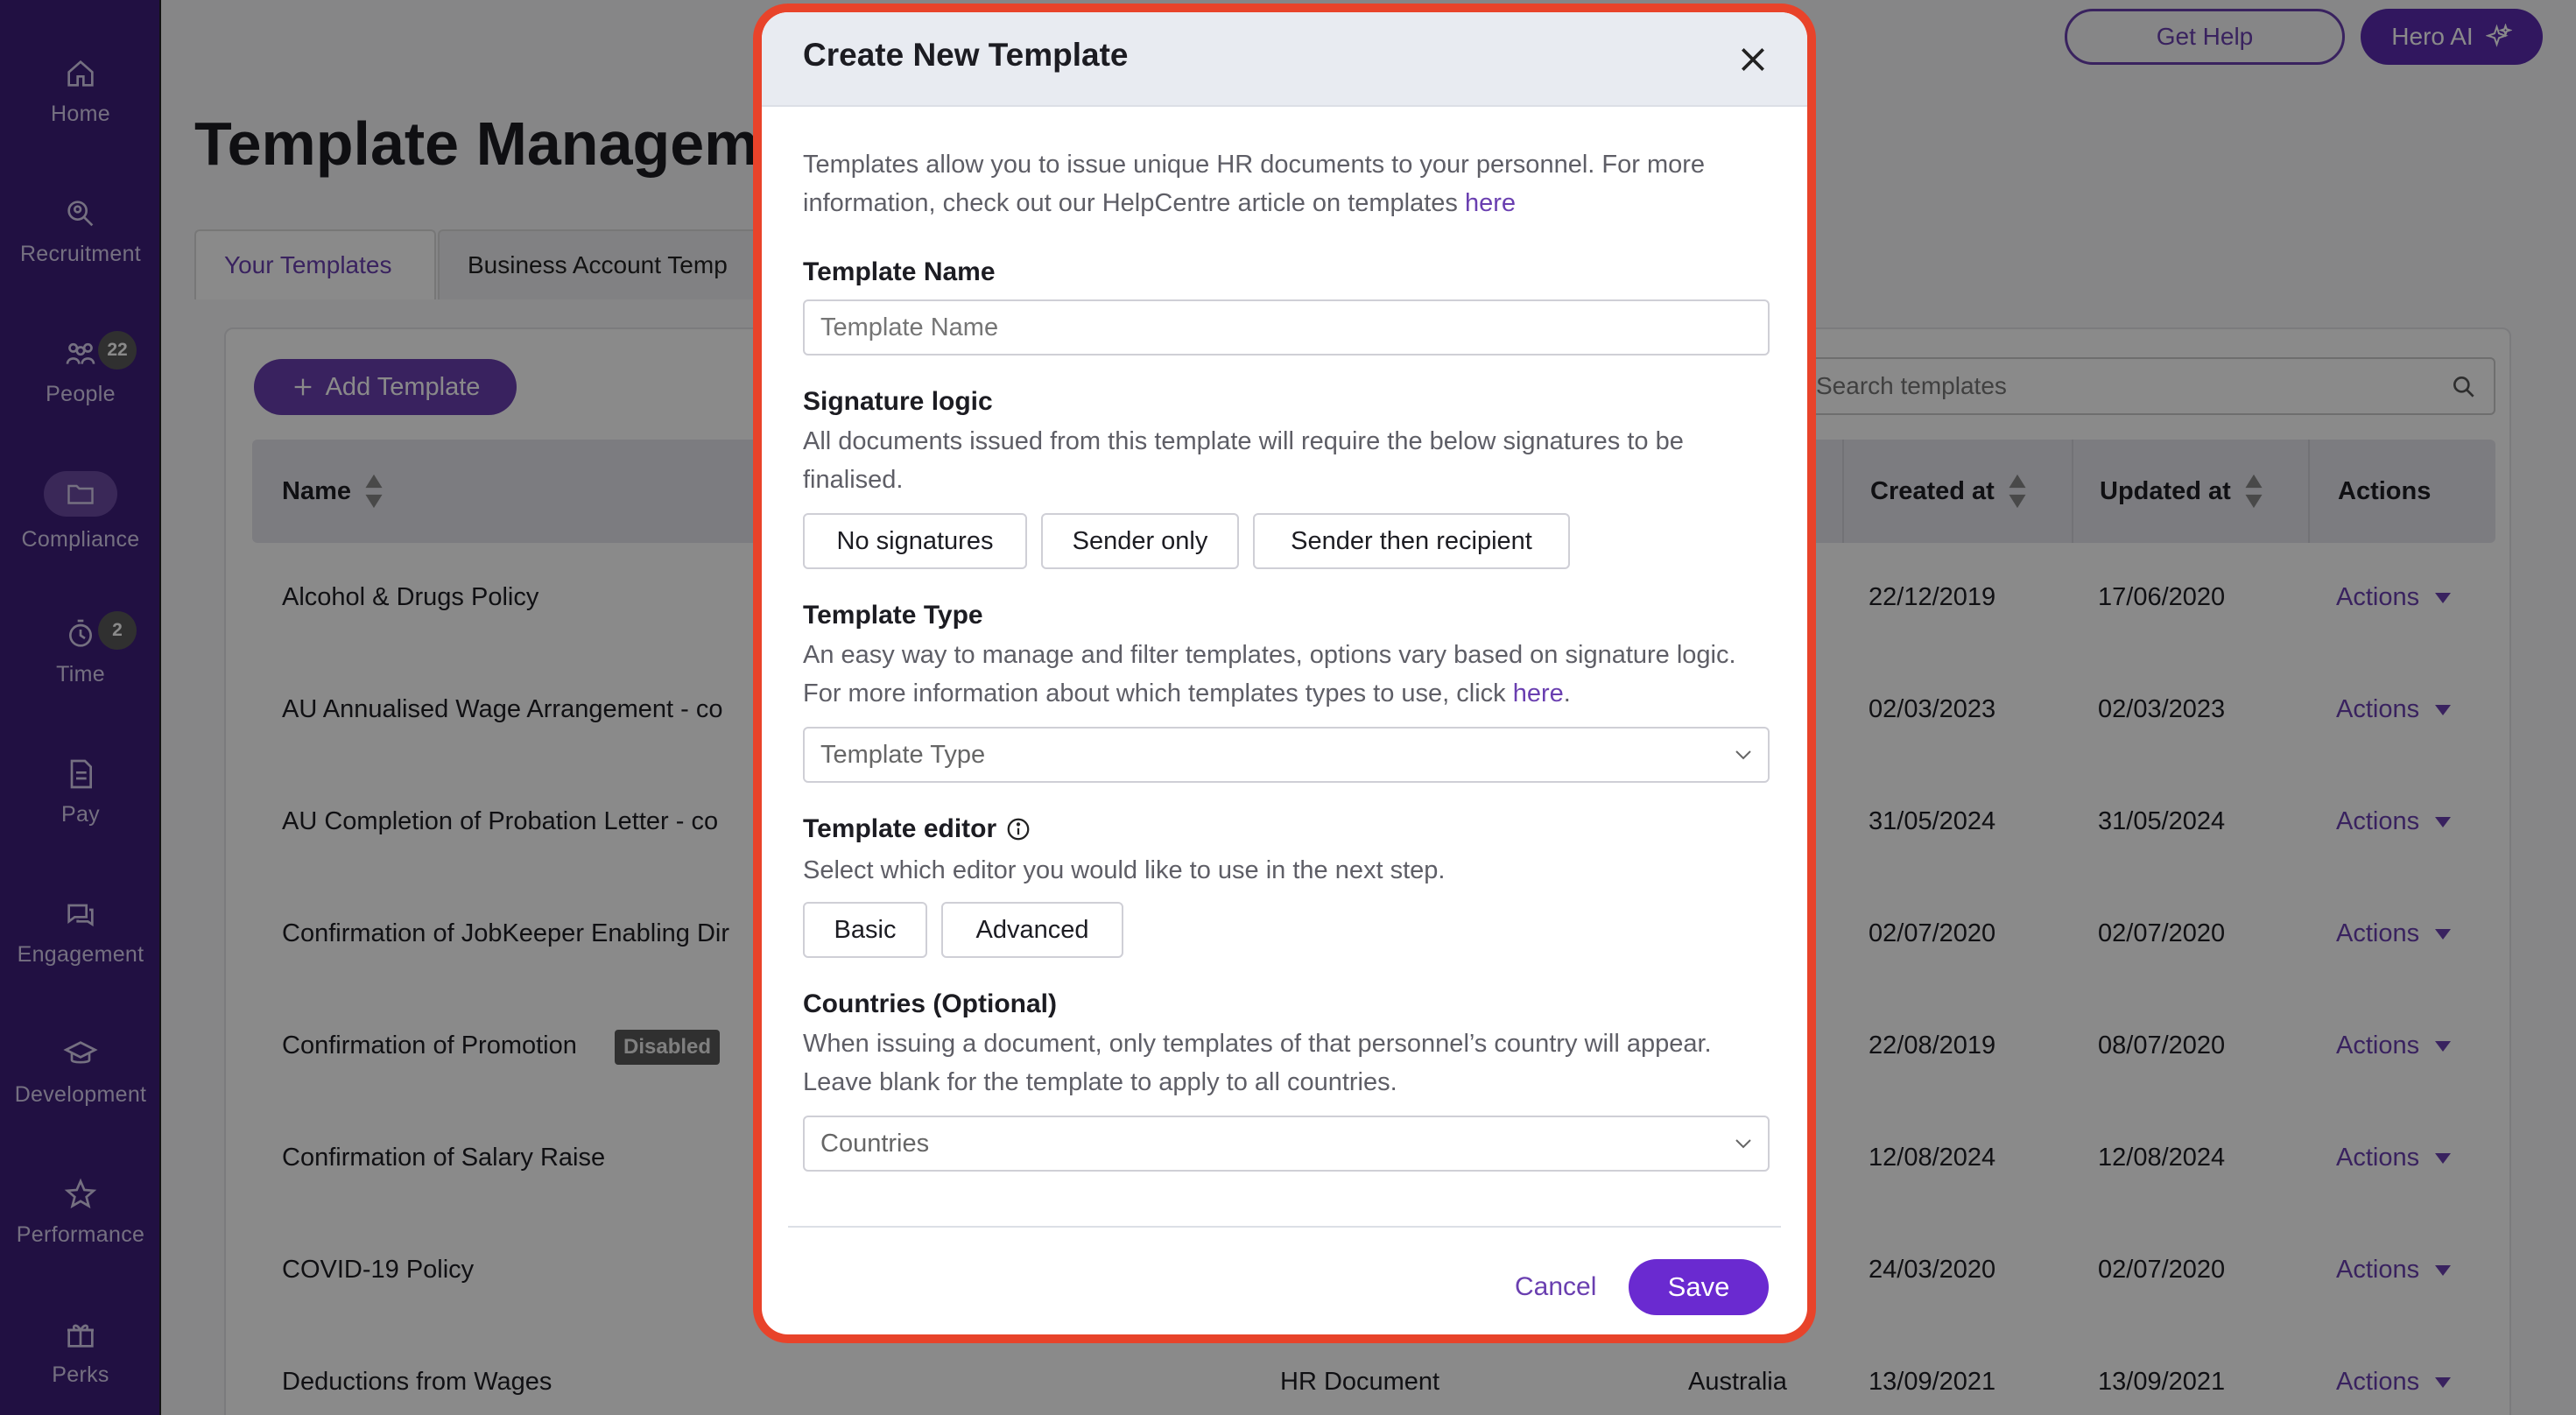 The image size is (2576, 1415). I want to click on no-signatures-button: No signatures, so click(915, 541).